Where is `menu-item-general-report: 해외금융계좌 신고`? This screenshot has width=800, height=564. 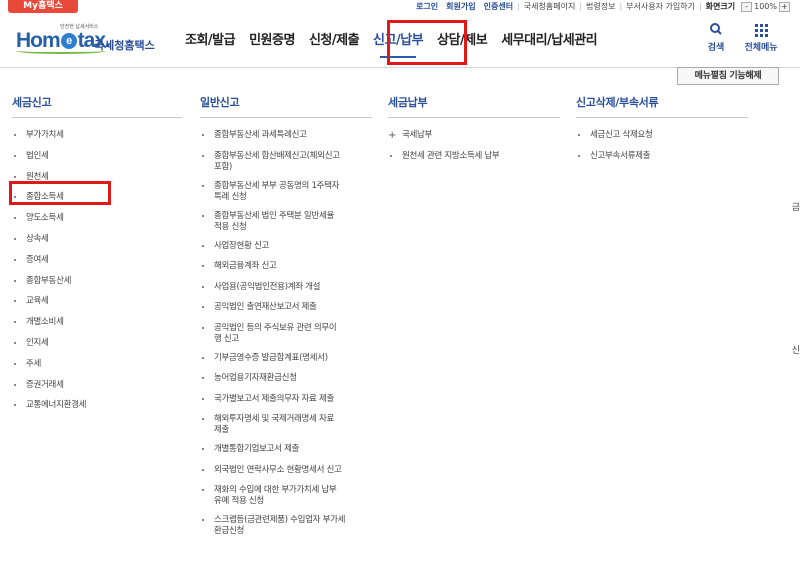 menu-item-general-report: 해외금융계좌 신고 is located at coordinates (286, 271).